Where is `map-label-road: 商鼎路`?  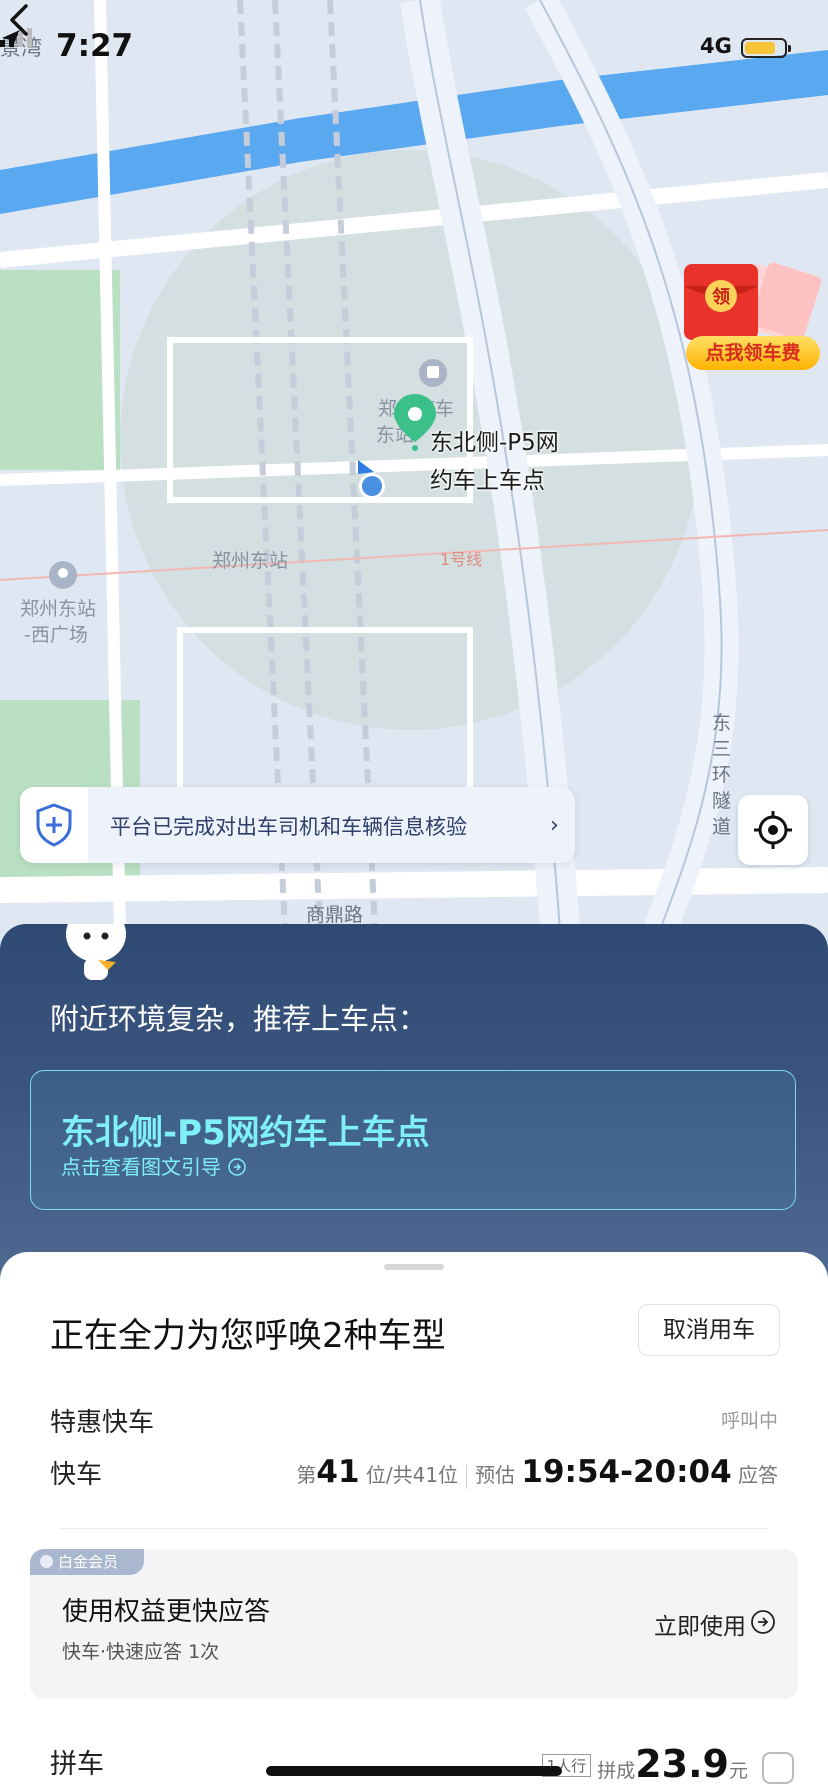 map-label-road: 商鼎路 is located at coordinates (335, 915).